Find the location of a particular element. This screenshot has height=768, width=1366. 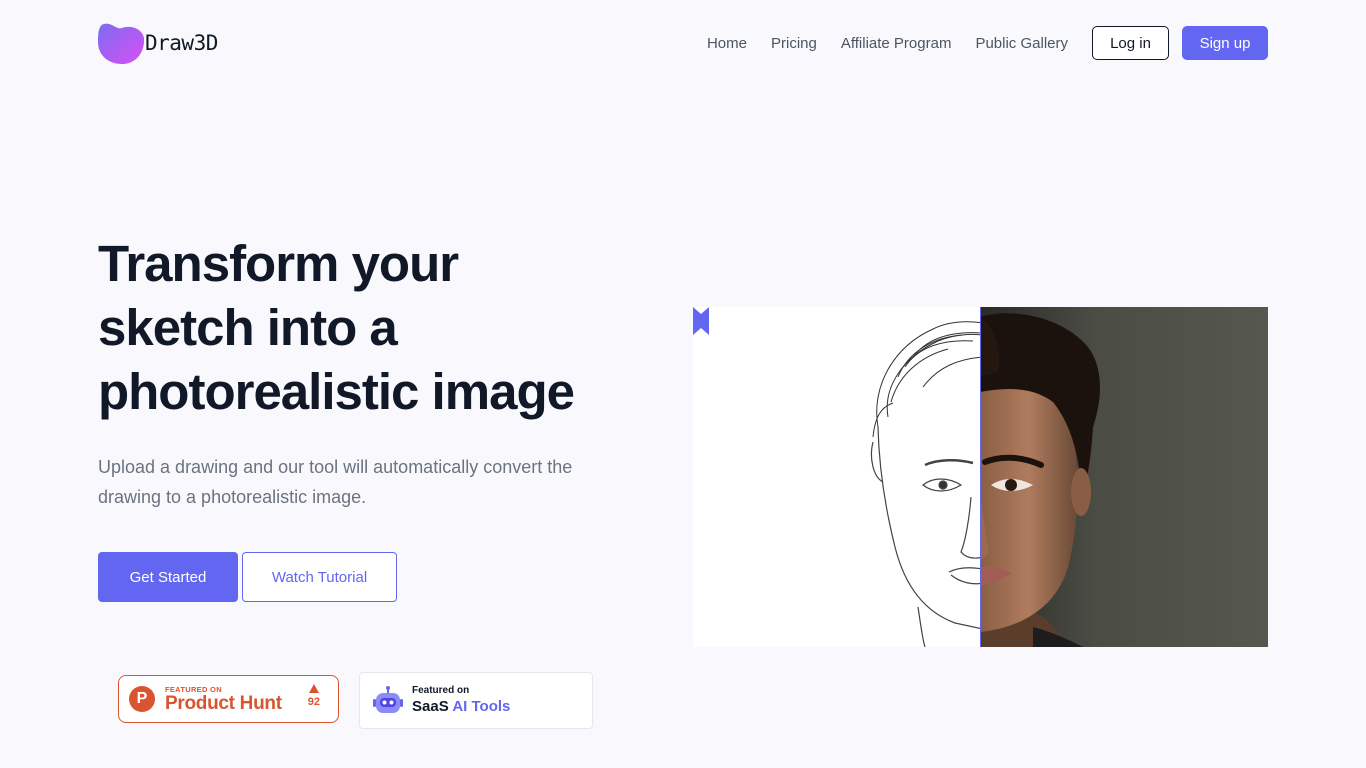

hero-title-line-2: sketch into a is located at coordinates (248, 327).